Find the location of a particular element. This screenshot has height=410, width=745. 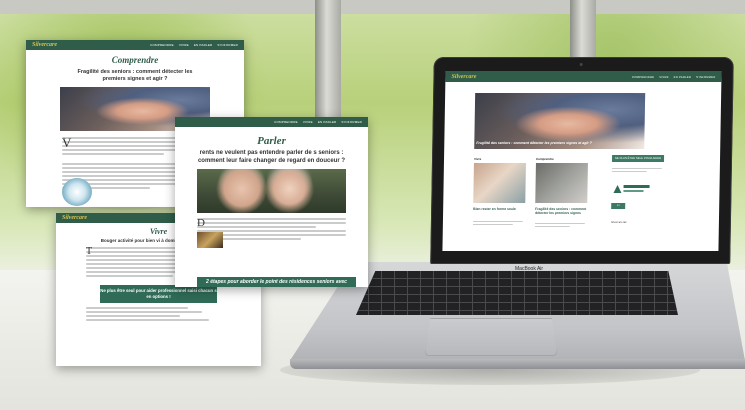

inline-image is located at coordinates (210, 240).